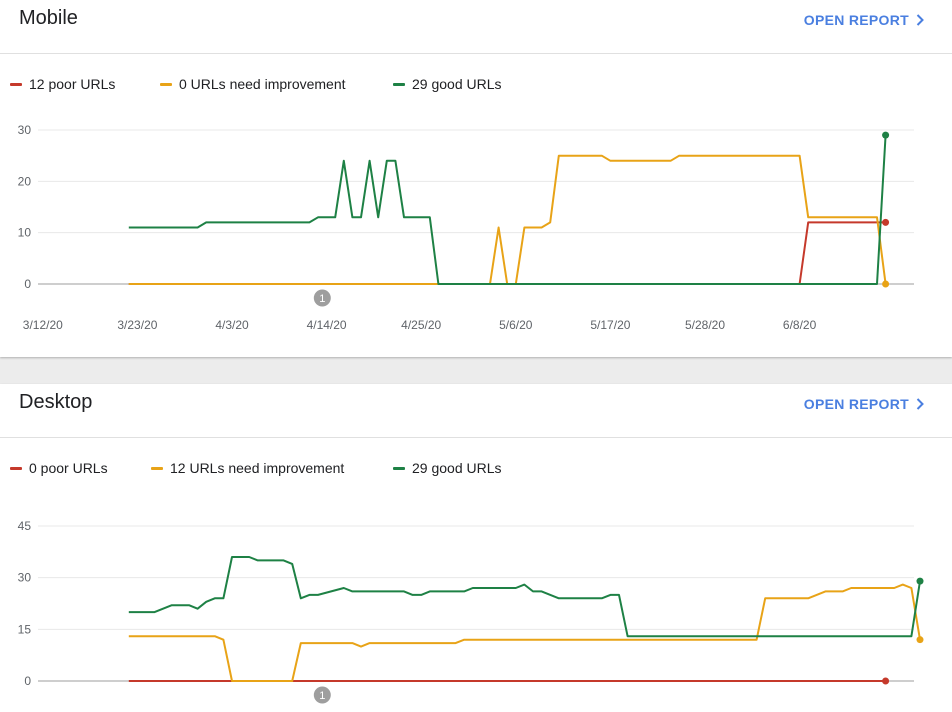 The height and width of the screenshot is (712, 952). I want to click on y-tick-label: 20, so click(25, 181).